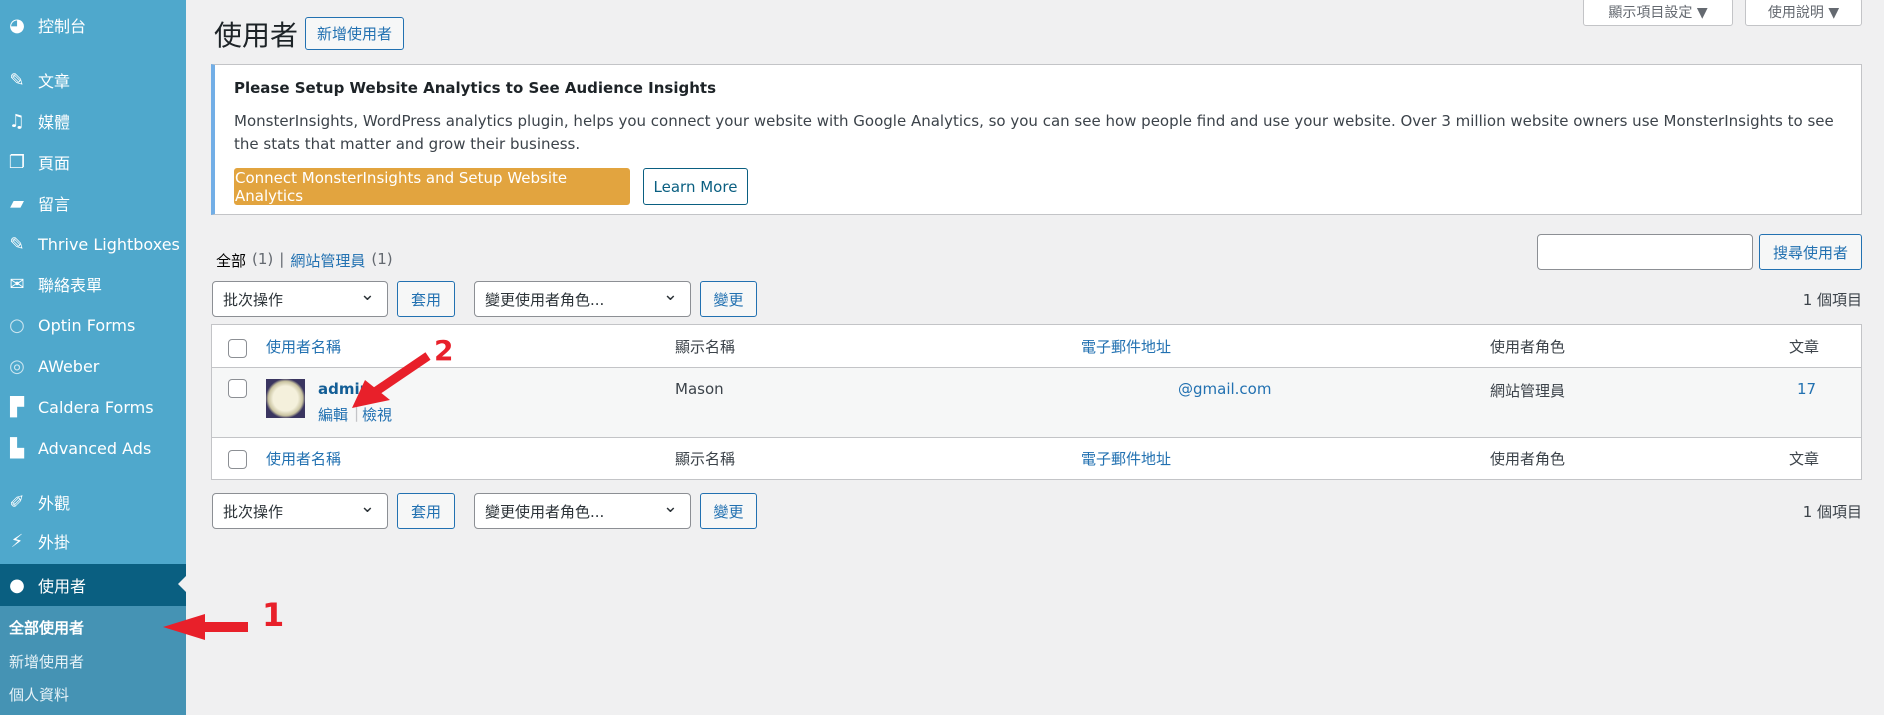  What do you see at coordinates (184, 627) in the screenshot?
I see `annotation-arrow-1-head` at bounding box center [184, 627].